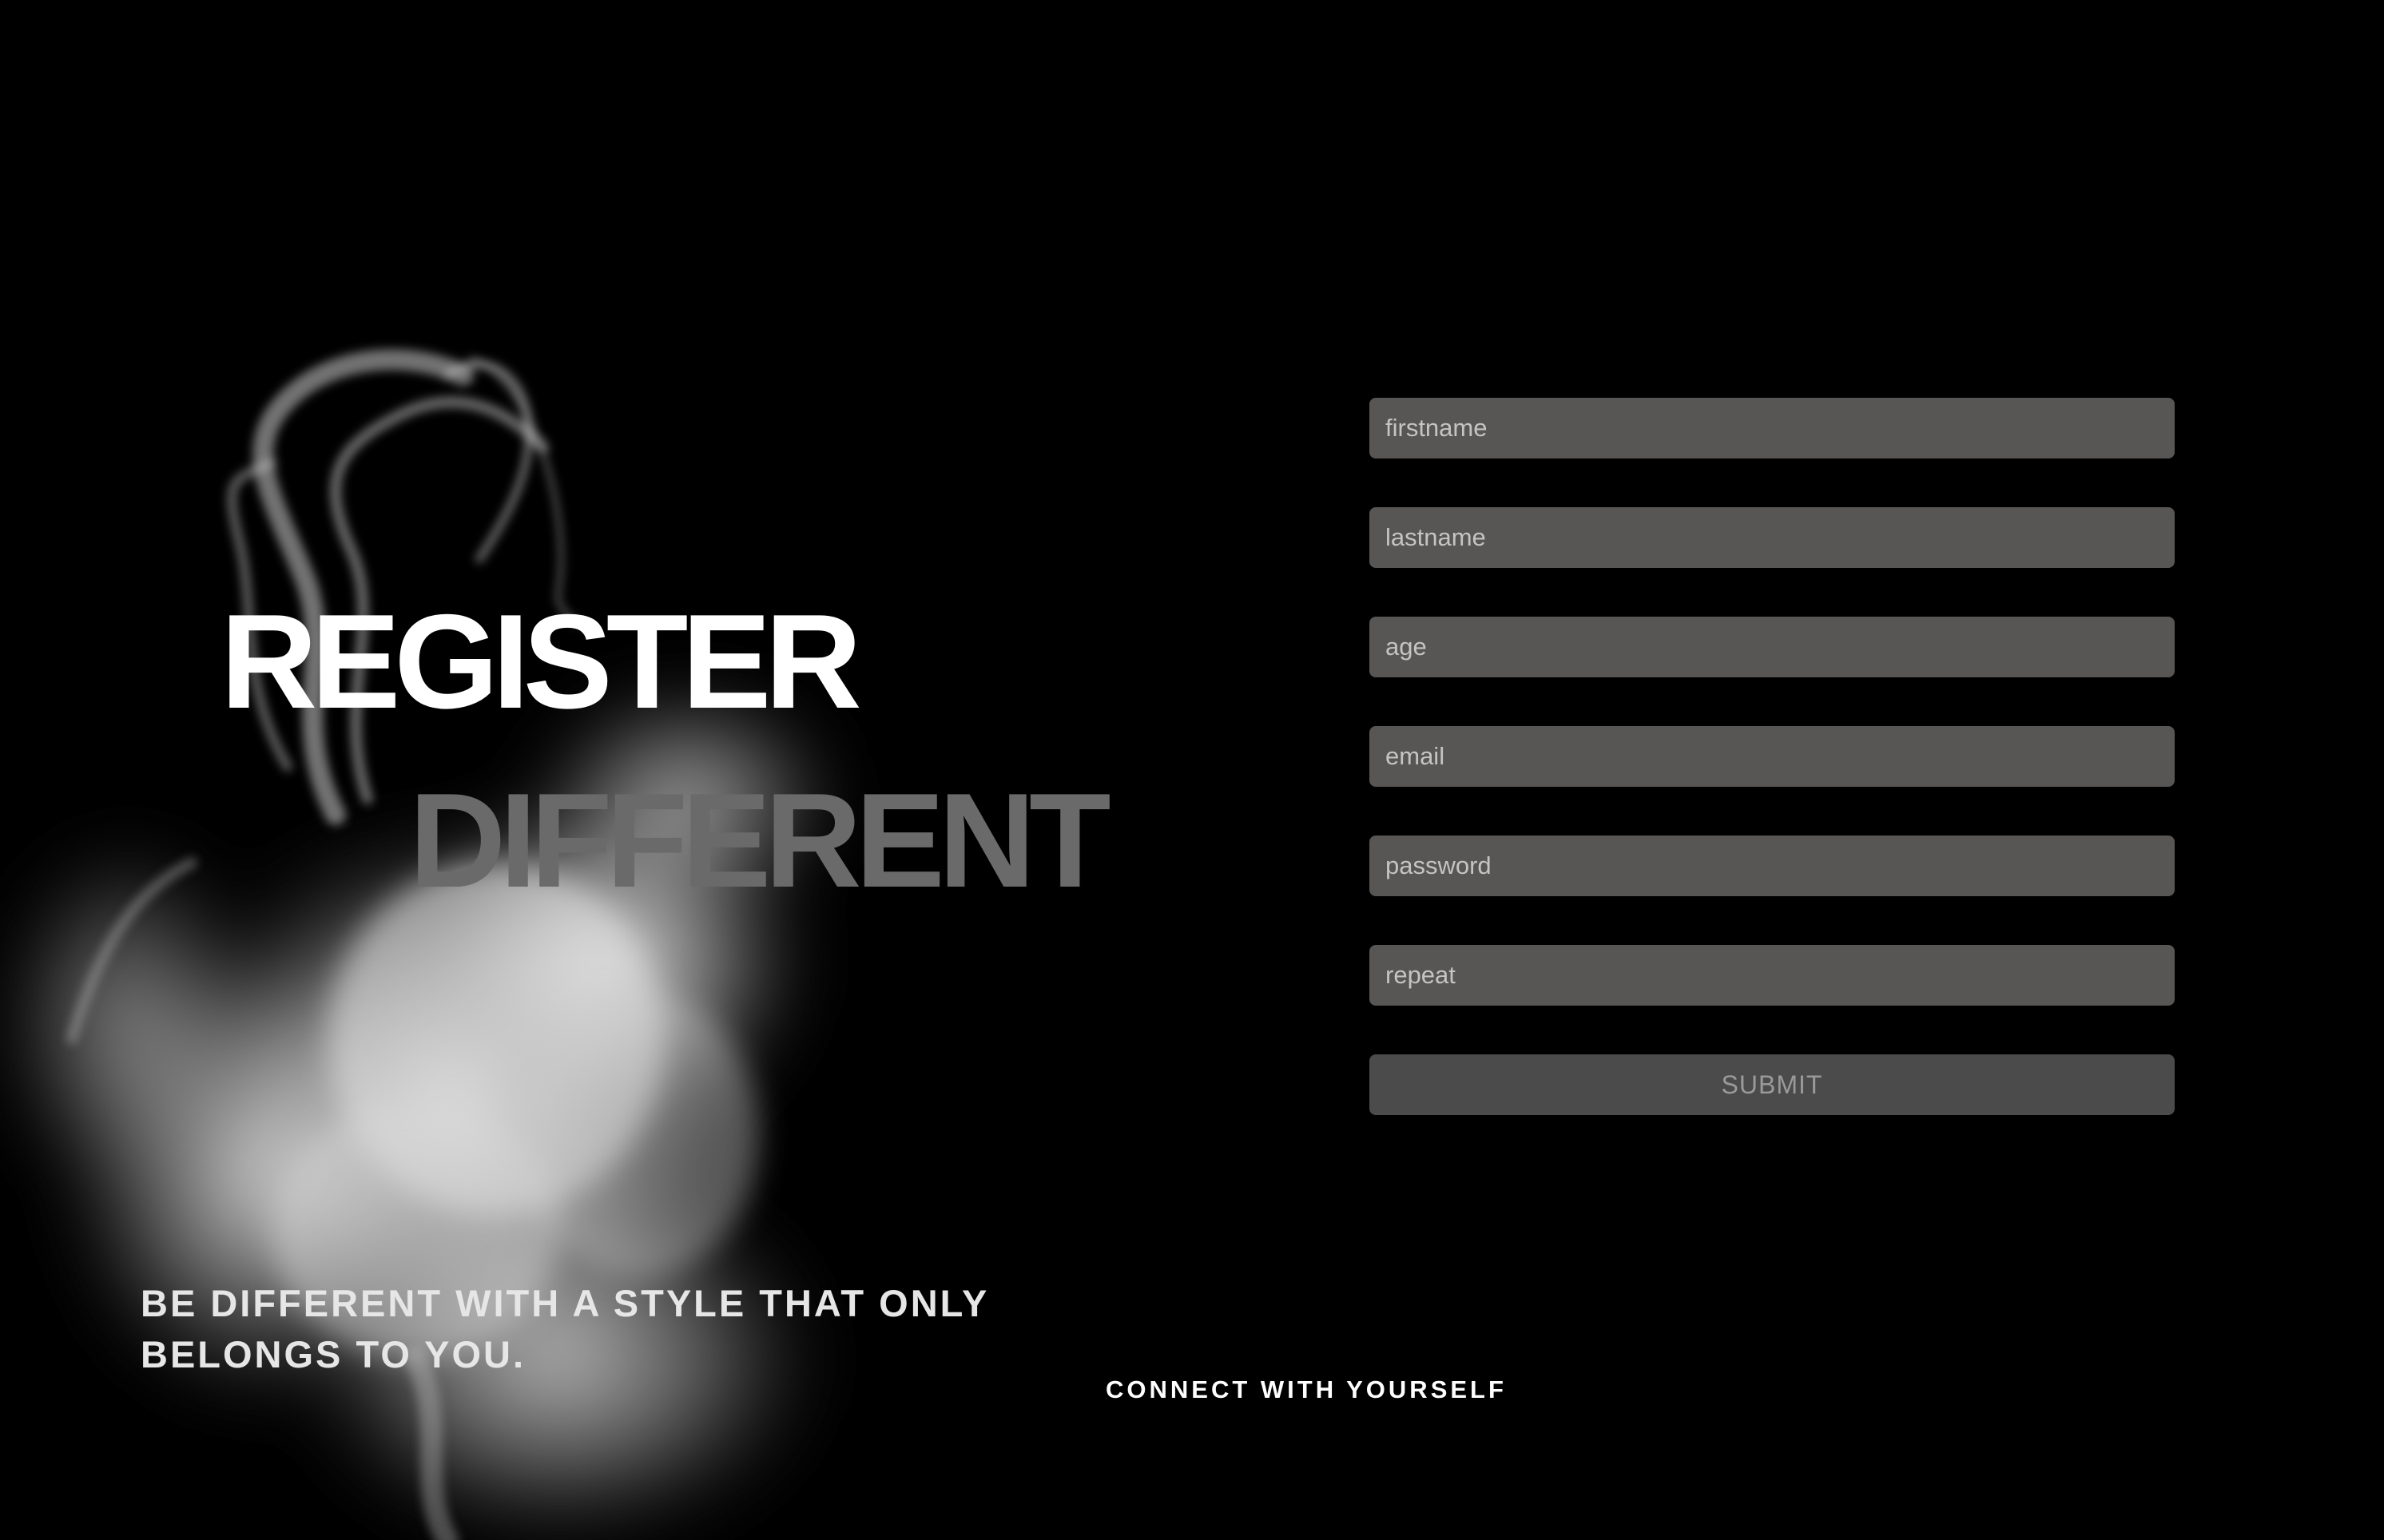  Describe the element at coordinates (1772, 538) in the screenshot. I see `lastname-input` at that location.